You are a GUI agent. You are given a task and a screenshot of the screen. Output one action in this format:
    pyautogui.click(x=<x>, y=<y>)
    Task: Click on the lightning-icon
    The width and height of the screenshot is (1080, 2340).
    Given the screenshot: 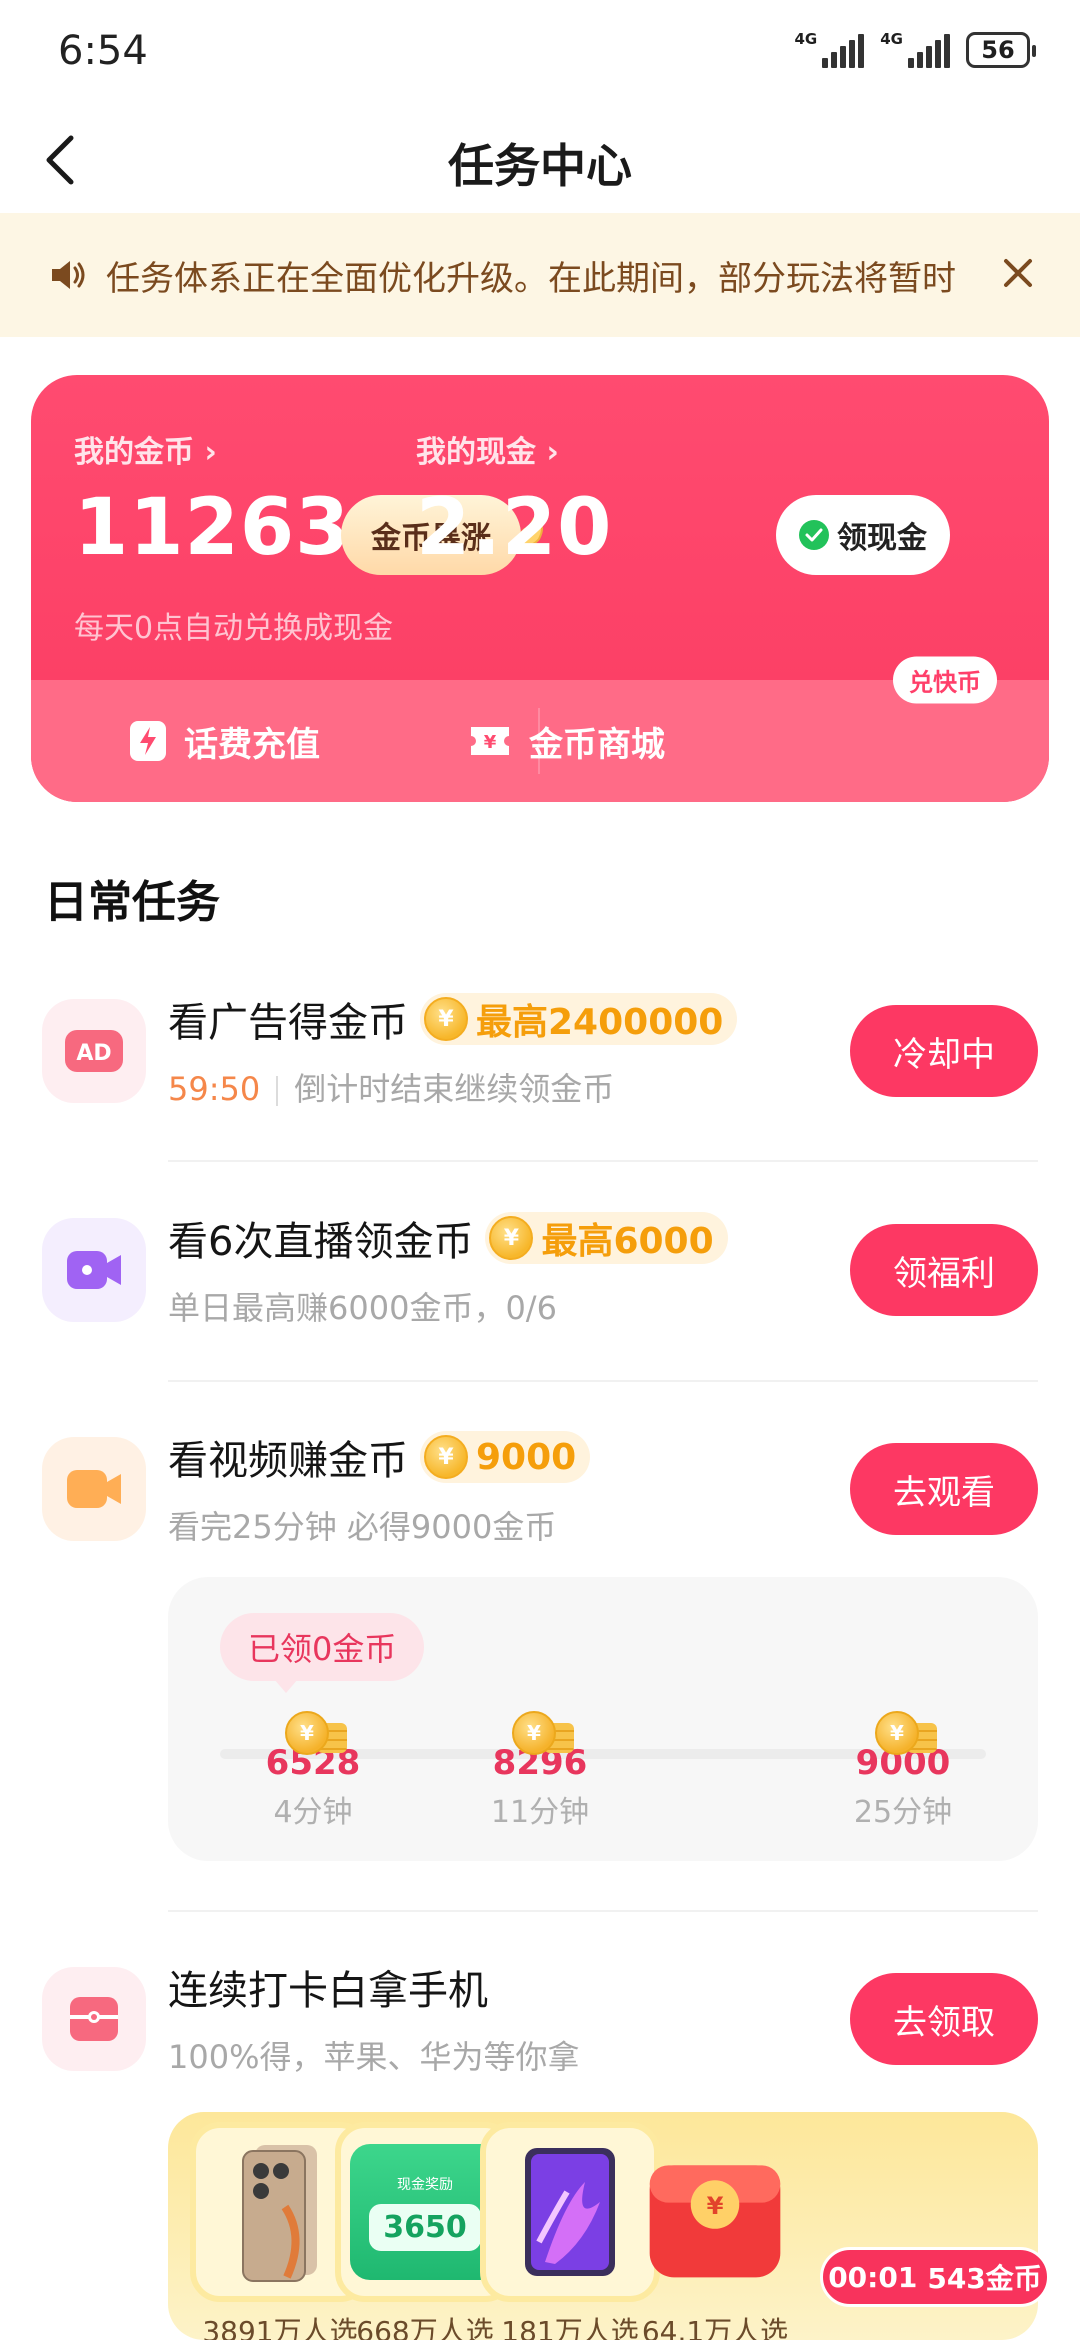 What is the action you would take?
    pyautogui.click(x=148, y=741)
    